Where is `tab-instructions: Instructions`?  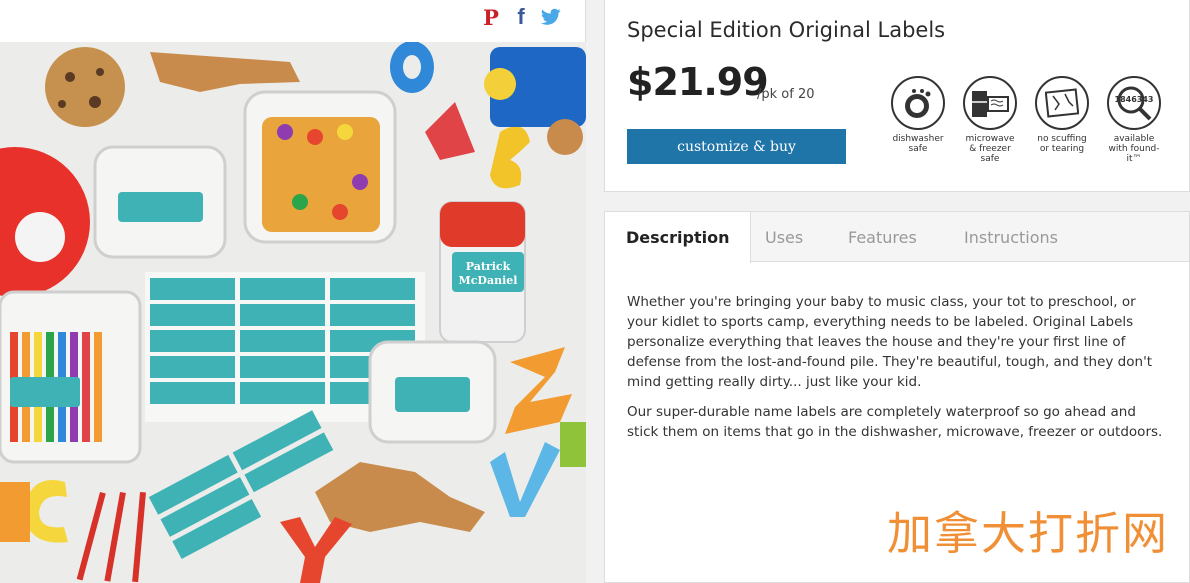 tab-instructions: Instructions is located at coordinates (1011, 237).